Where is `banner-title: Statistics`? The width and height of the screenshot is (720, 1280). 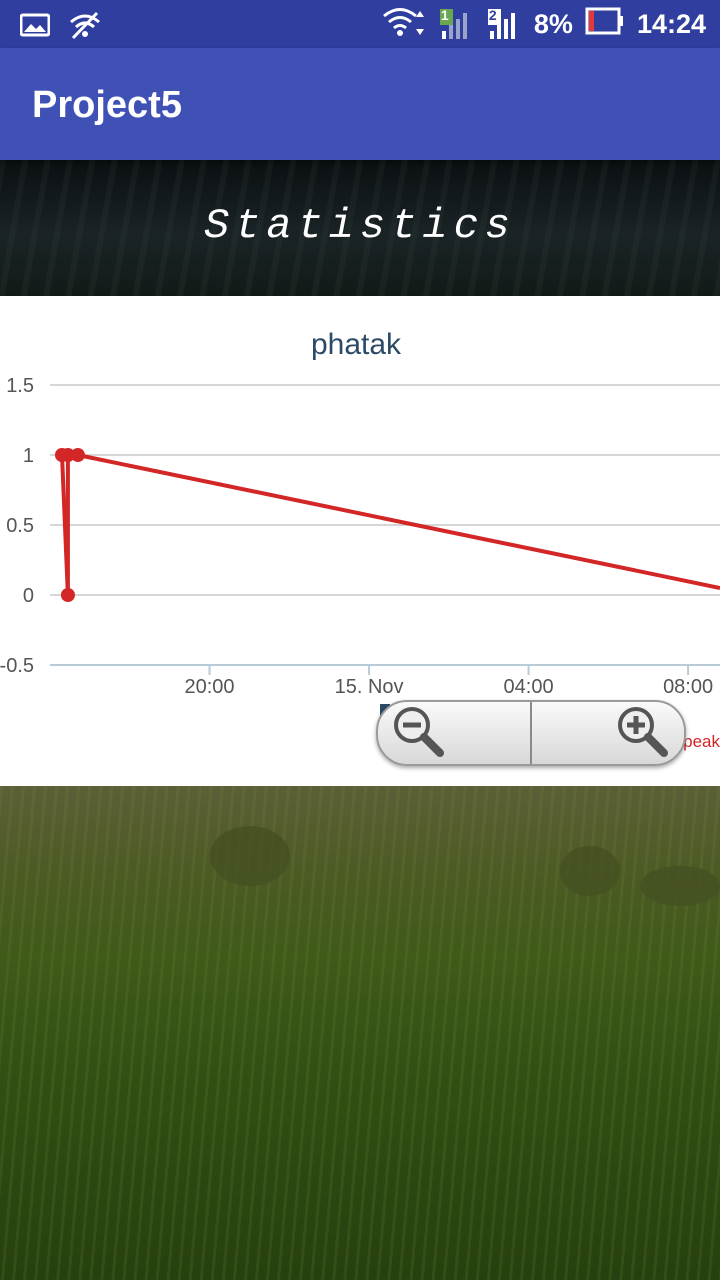
banner-title: Statistics is located at coordinates (360, 226).